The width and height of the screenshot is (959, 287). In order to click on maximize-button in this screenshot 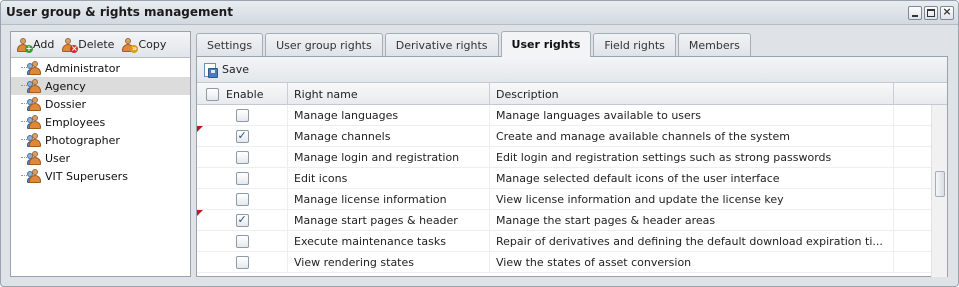, I will do `click(931, 13)`.